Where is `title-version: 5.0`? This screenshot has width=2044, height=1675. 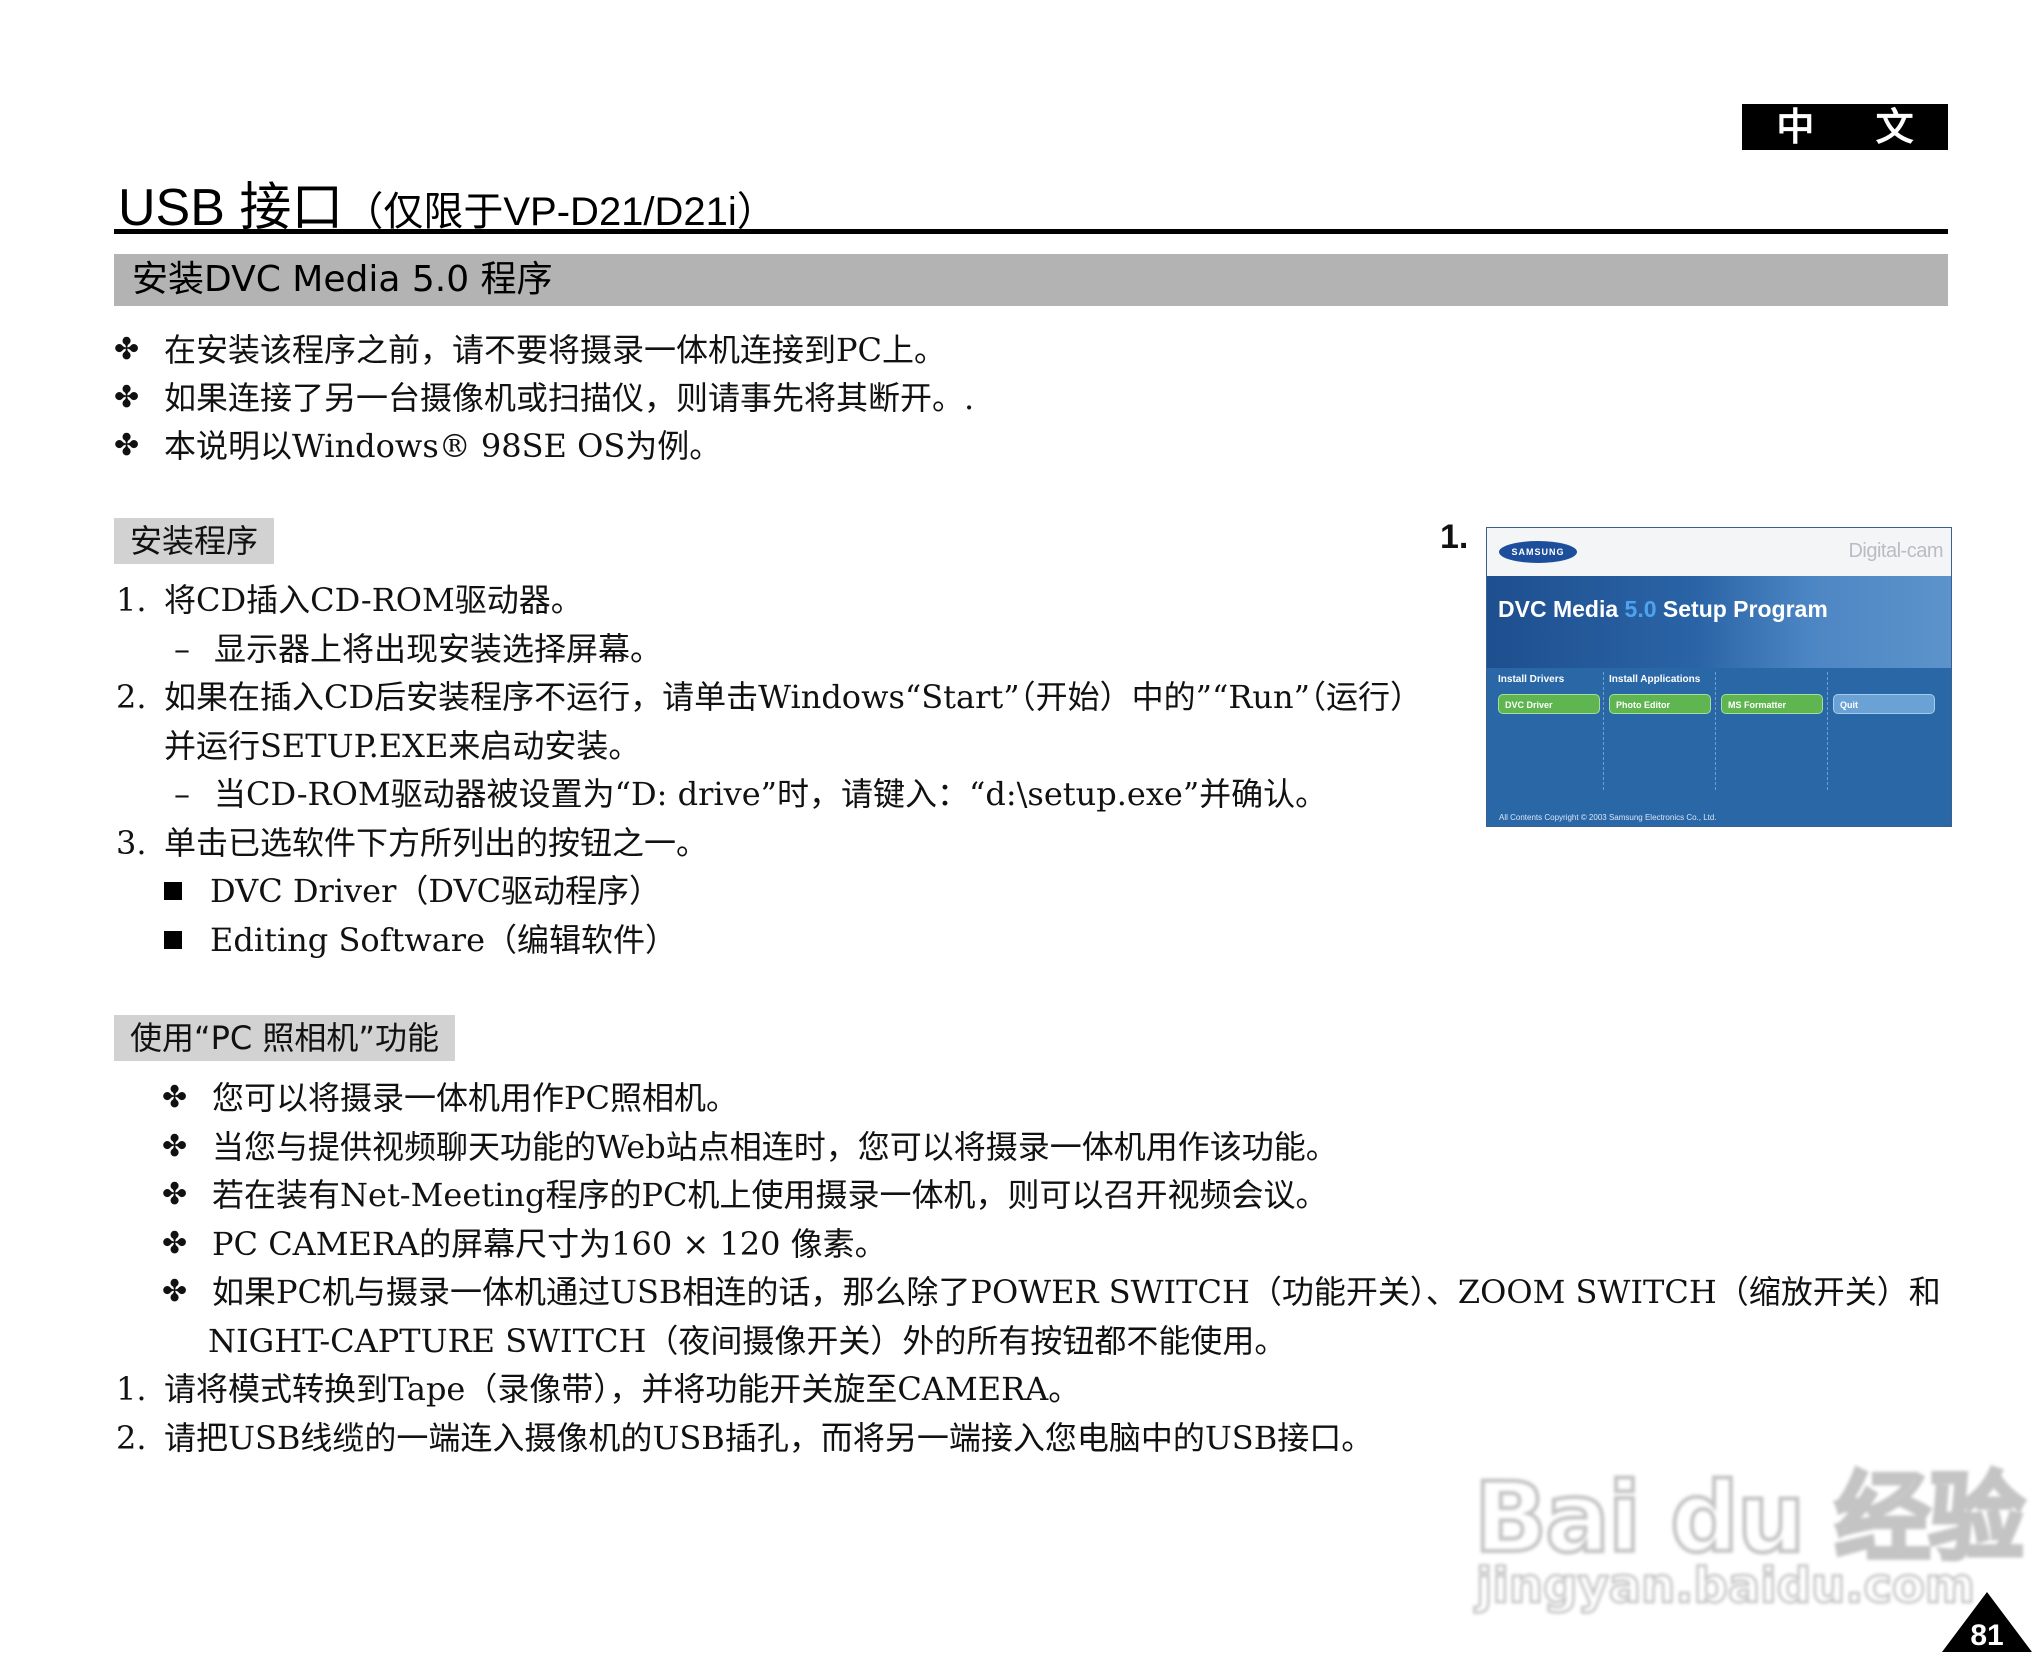 title-version: 5.0 is located at coordinates (1640, 609).